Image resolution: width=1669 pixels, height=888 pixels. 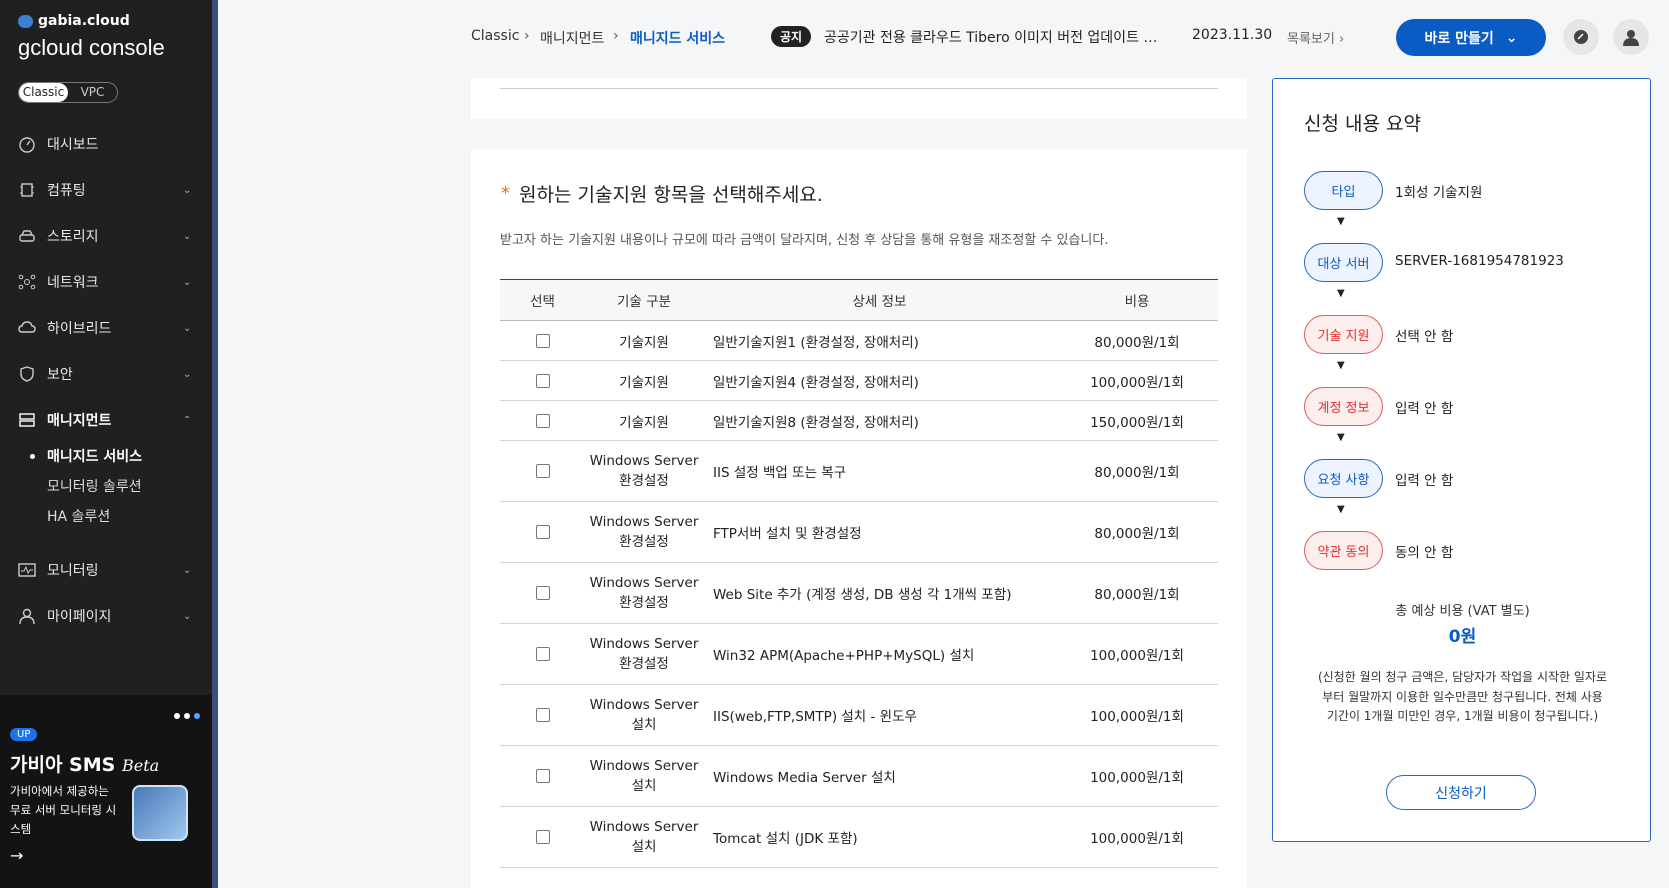 I want to click on brand-small-text: gabia.cloud, so click(x=84, y=21).